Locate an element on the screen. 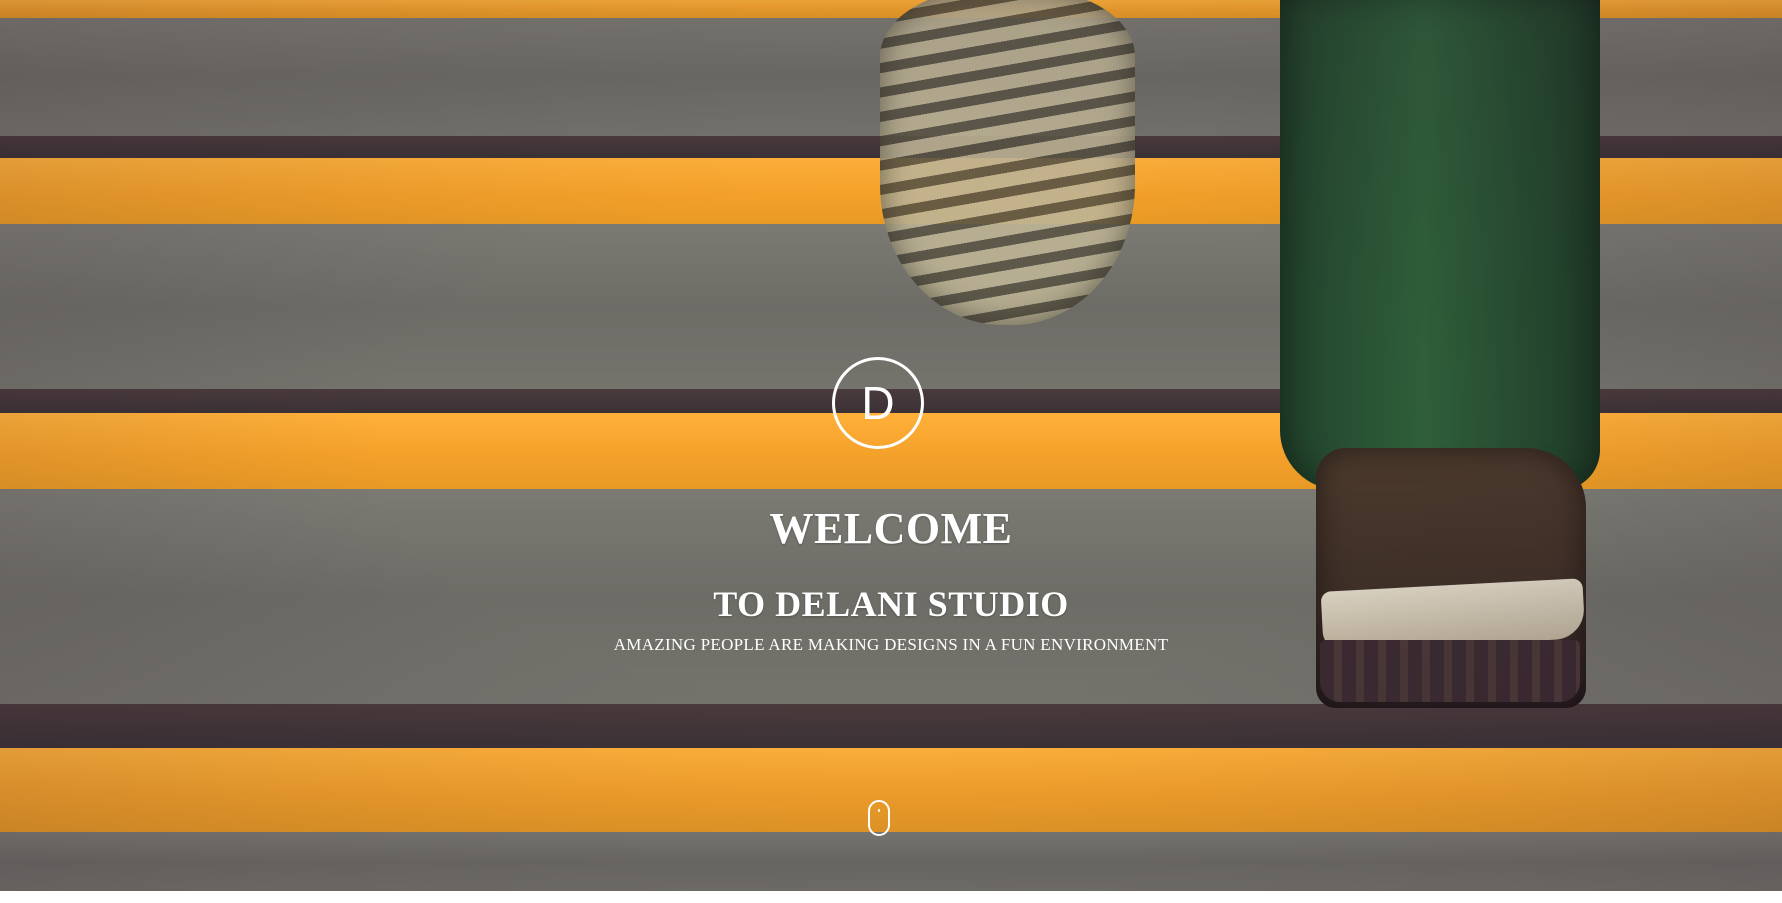 This screenshot has height=903, width=1782. logo-letter: D is located at coordinates (878, 403).